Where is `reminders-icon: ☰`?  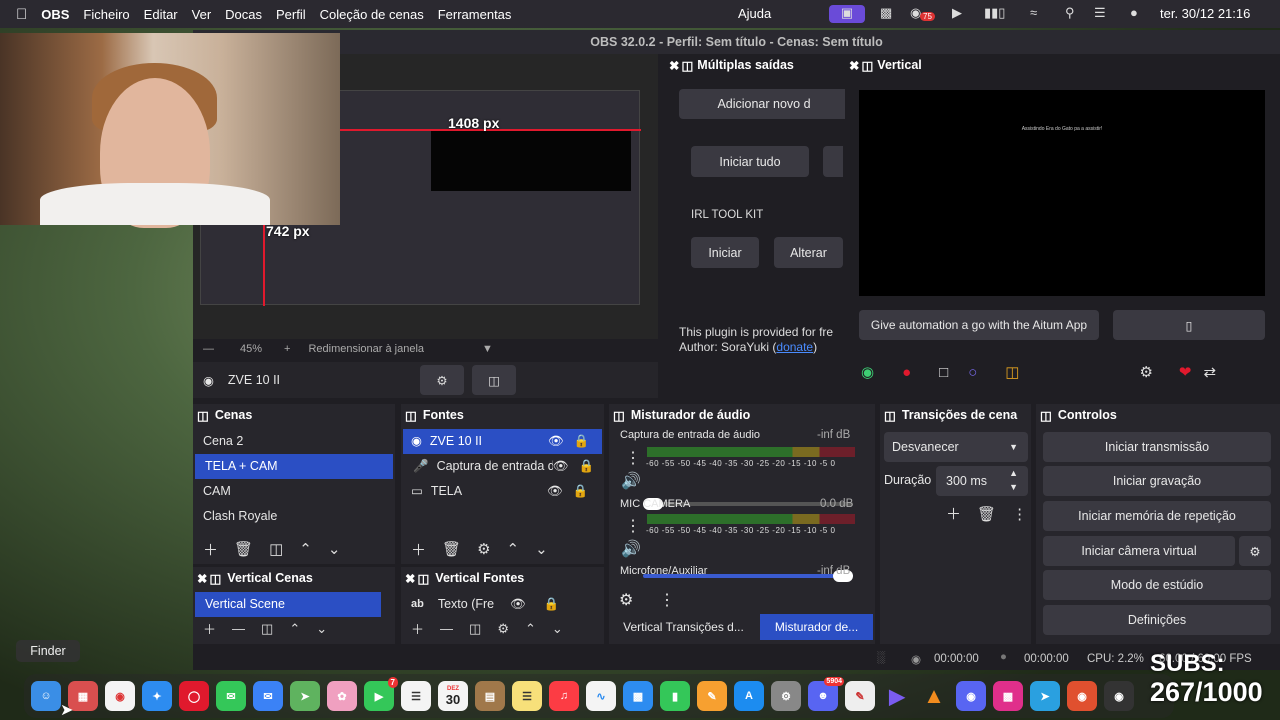
reminders-icon: ☰ is located at coordinates (416, 696).